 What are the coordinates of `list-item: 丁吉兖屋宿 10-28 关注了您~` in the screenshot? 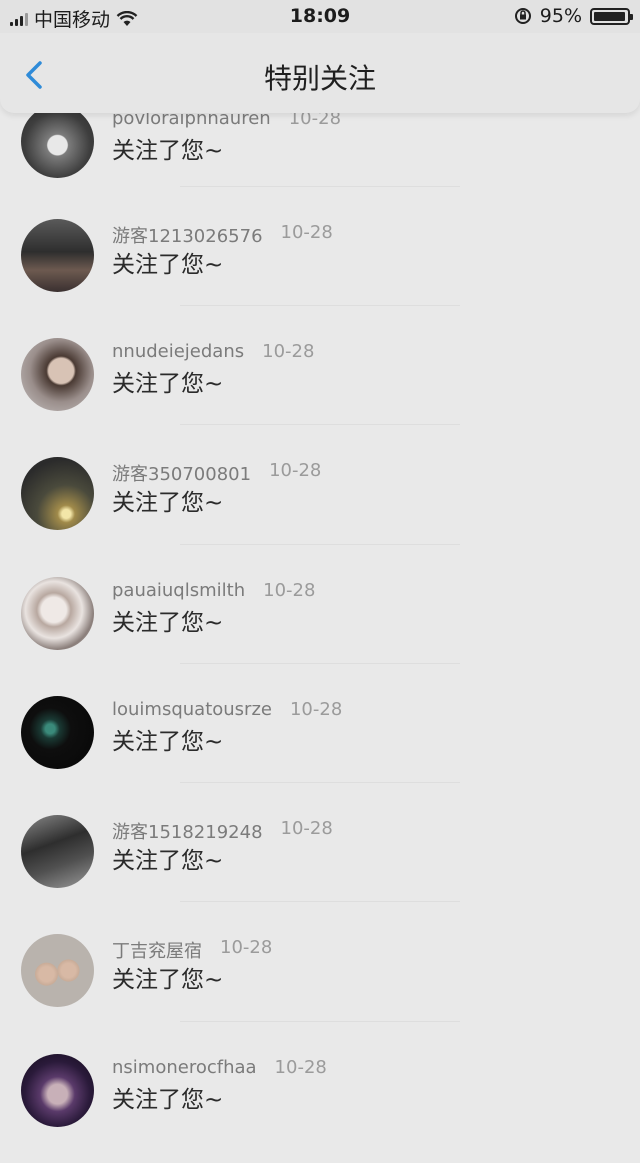 It's located at (320, 983).